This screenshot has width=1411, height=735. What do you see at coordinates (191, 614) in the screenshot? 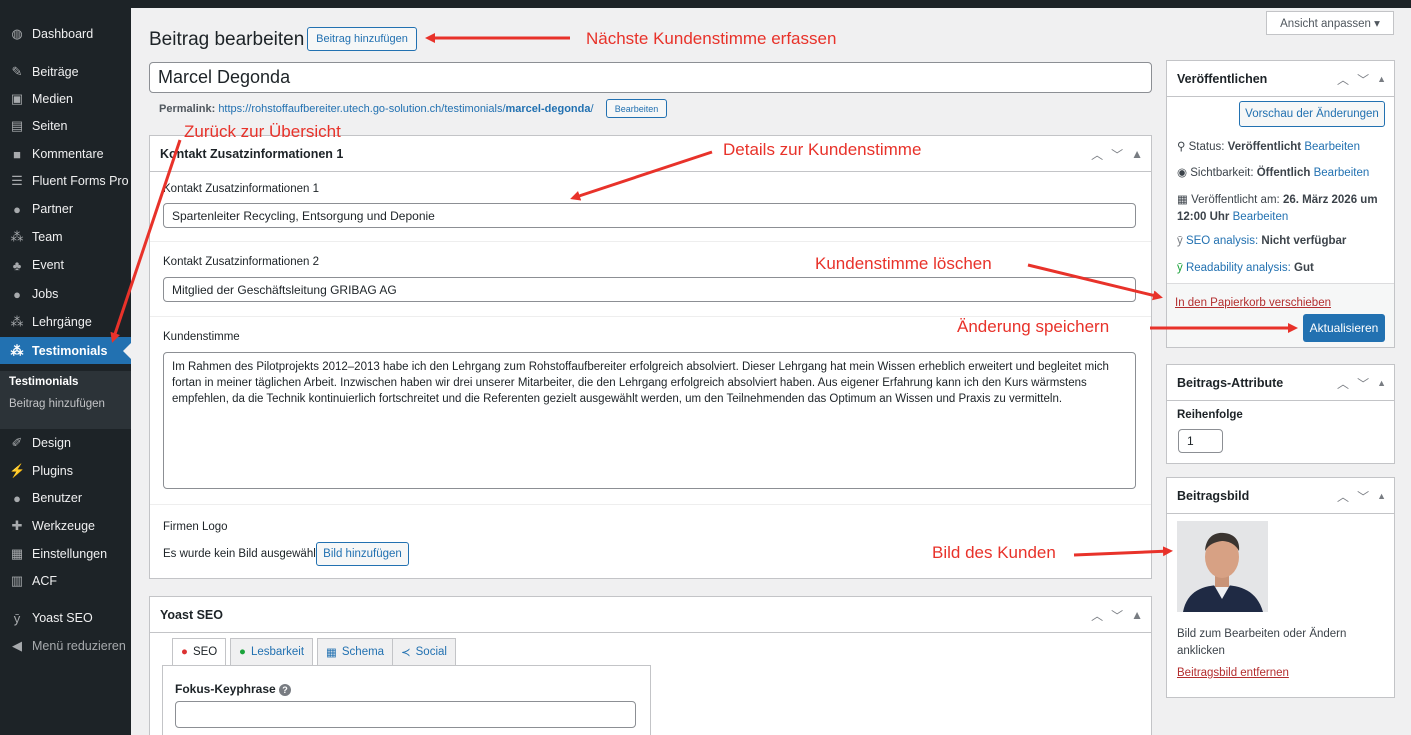
I see `box-title: Yoast SEO` at bounding box center [191, 614].